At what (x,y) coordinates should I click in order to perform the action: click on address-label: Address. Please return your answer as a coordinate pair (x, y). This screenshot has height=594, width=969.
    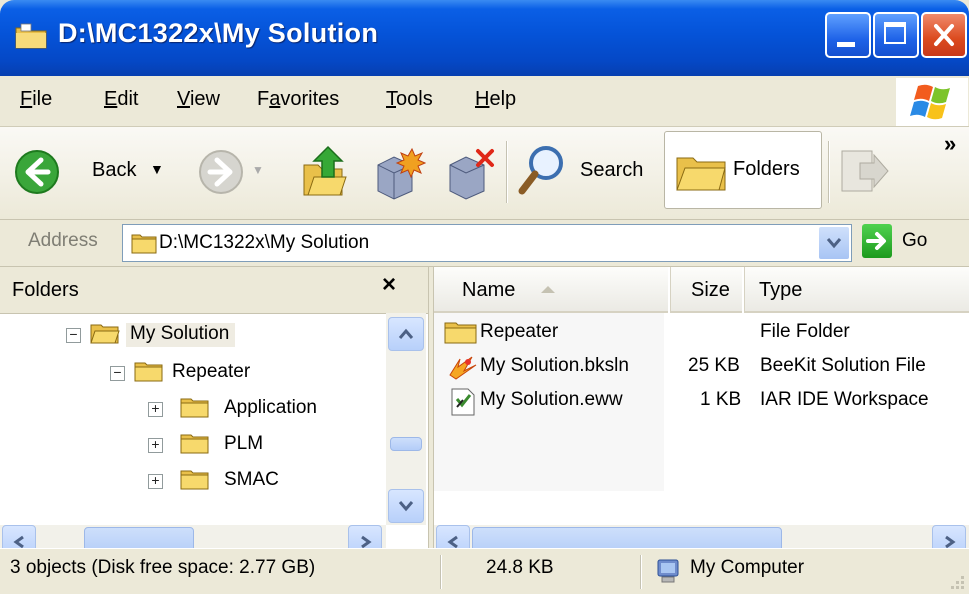
    Looking at the image, I should click on (63, 240).